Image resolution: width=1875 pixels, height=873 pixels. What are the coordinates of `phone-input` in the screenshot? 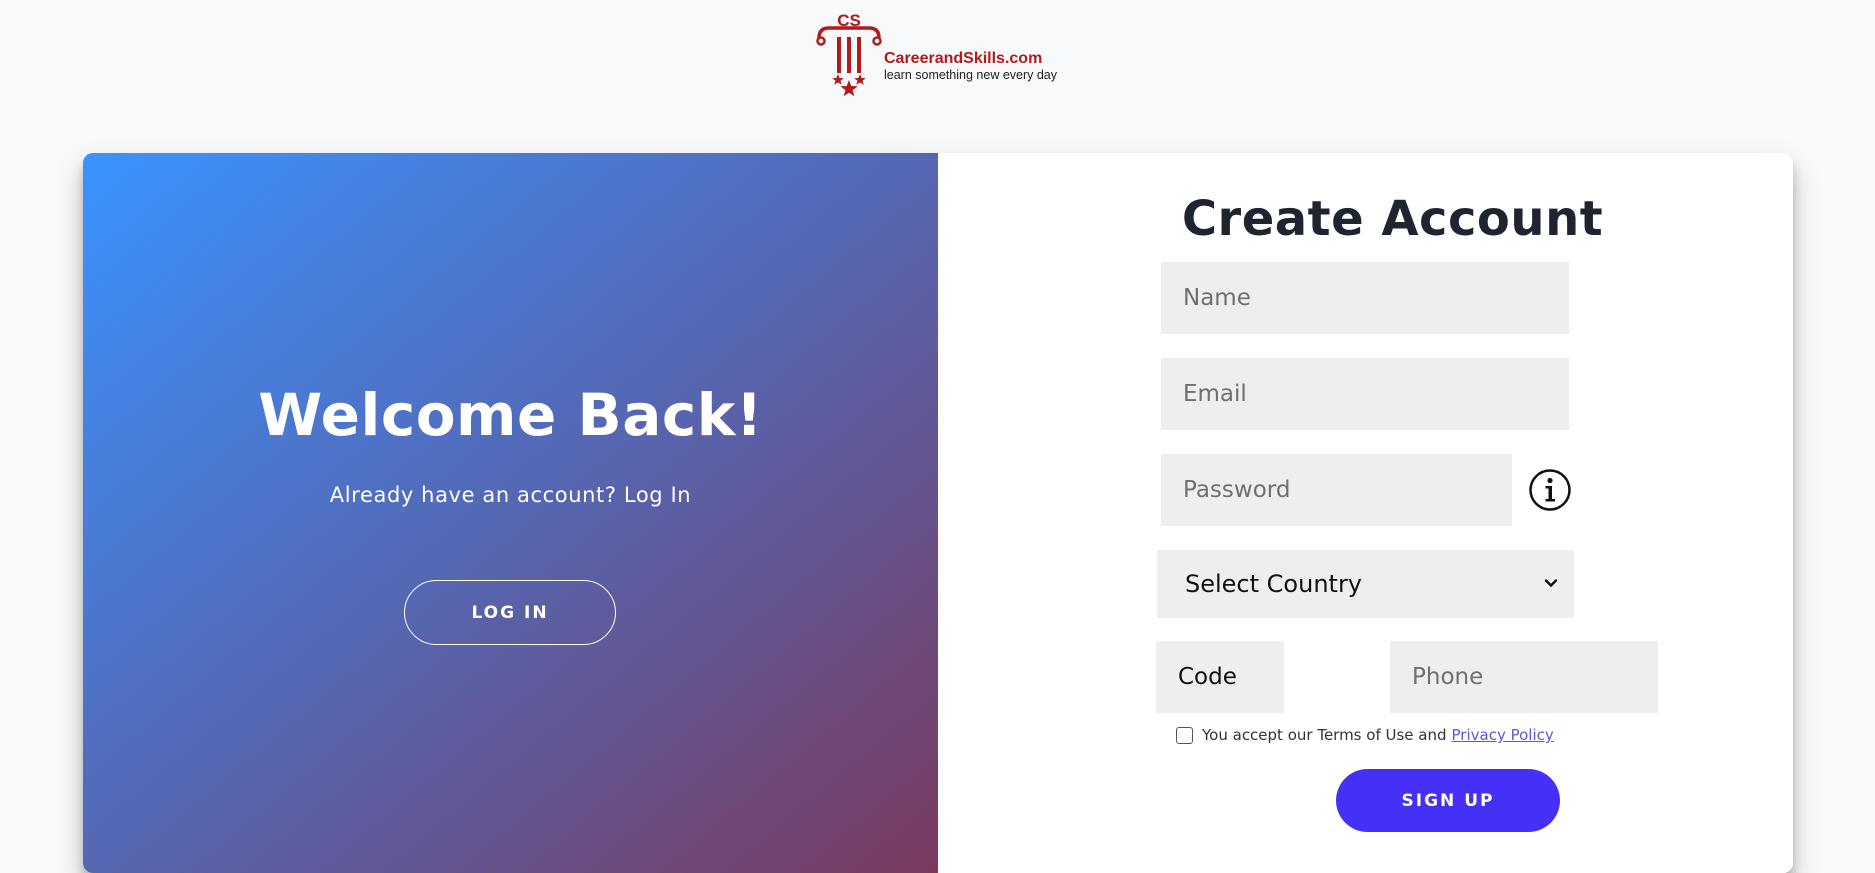 It's located at (1524, 677).